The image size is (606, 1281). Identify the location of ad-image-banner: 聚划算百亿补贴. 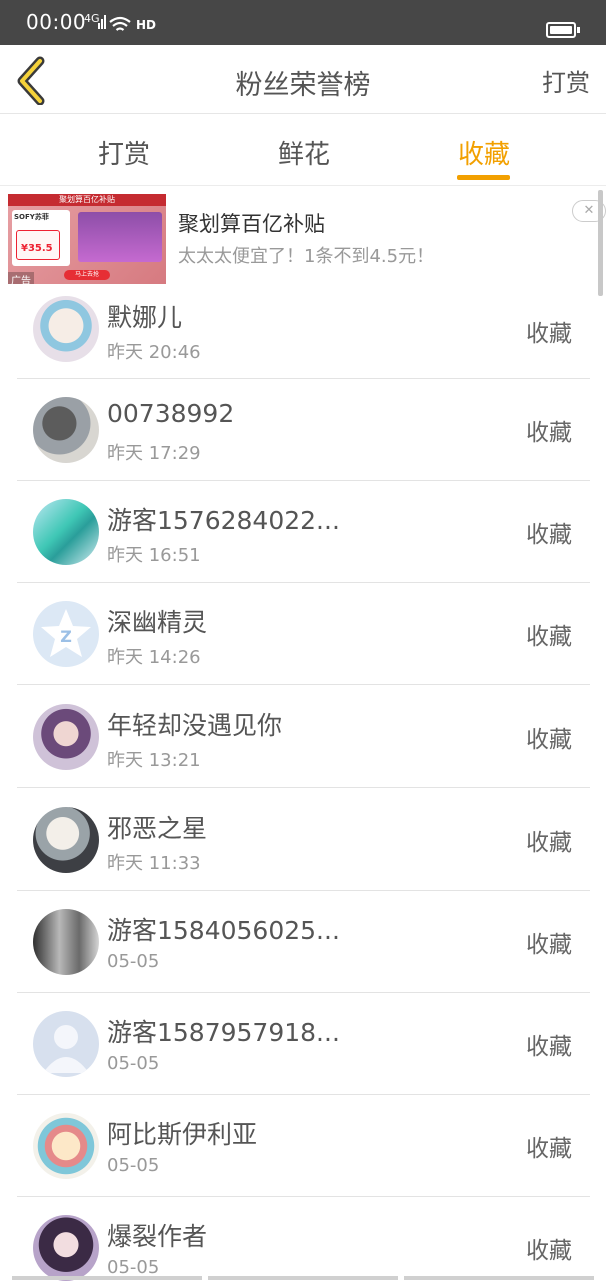
(87, 200).